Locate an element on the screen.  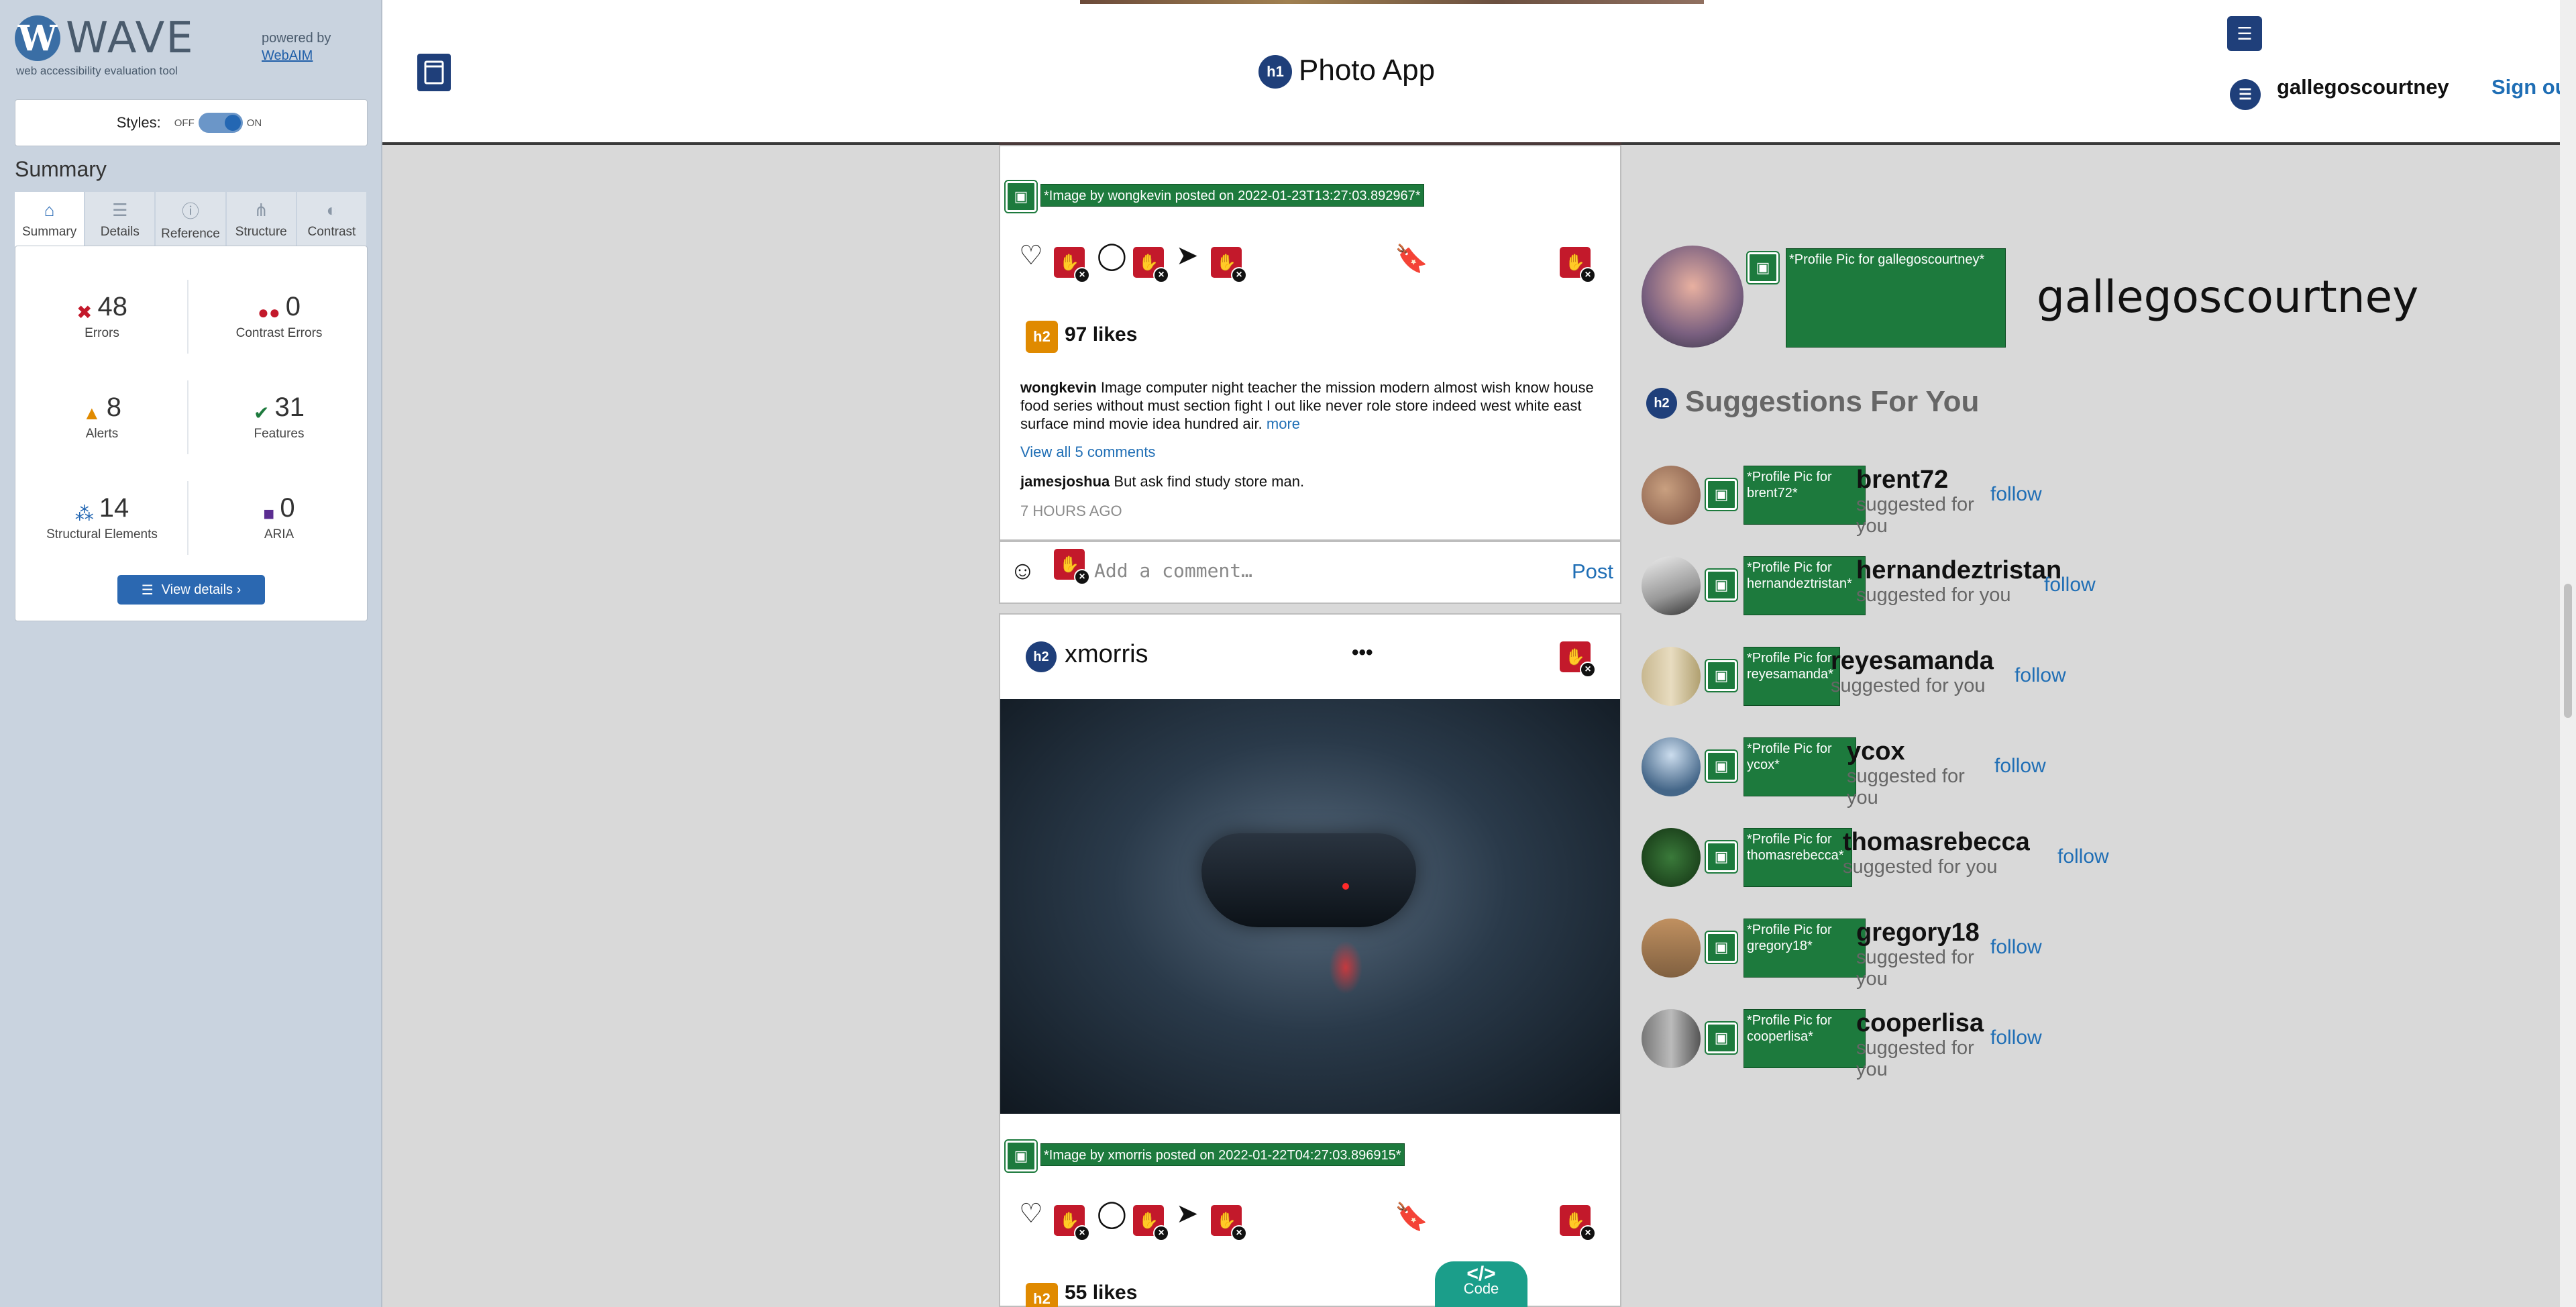
post-button: Post is located at coordinates (1592, 572).